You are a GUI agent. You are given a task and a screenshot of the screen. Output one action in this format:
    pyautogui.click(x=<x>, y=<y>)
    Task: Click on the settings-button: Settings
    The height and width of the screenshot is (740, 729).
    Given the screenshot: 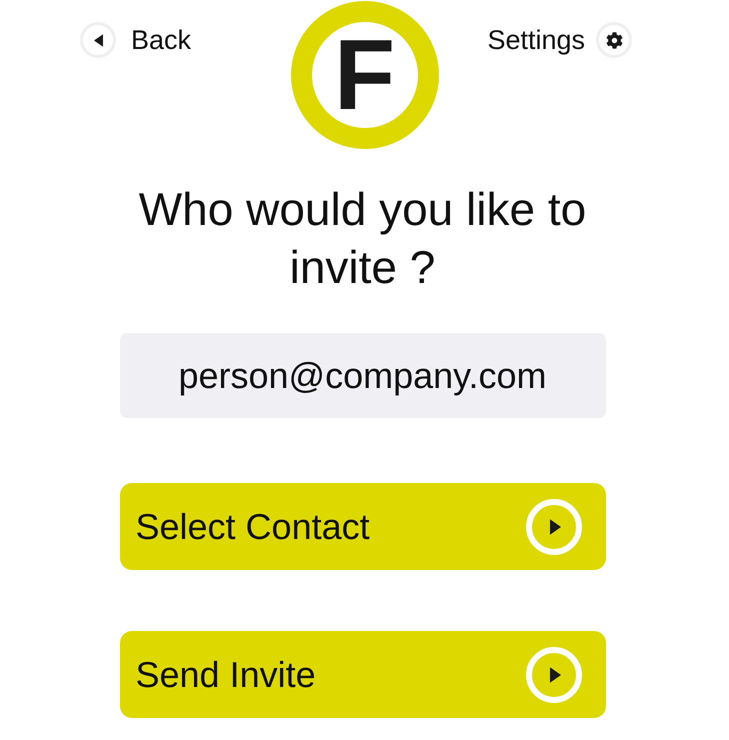 What is the action you would take?
    pyautogui.click(x=559, y=40)
    